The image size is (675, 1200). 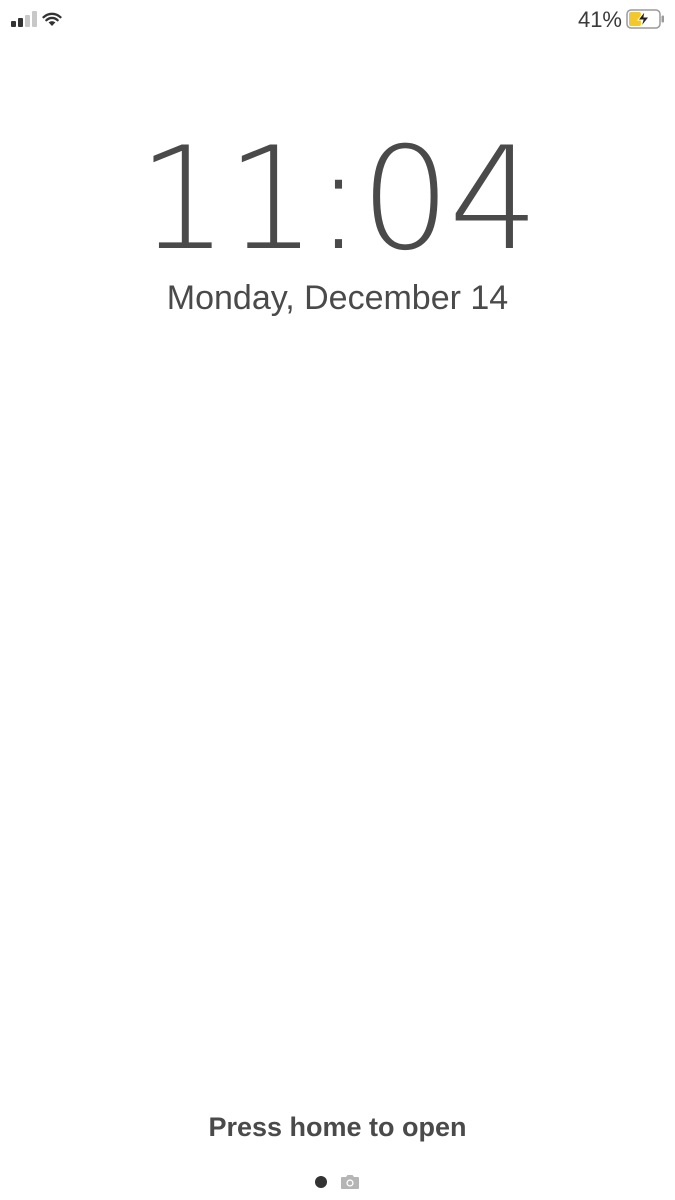 What do you see at coordinates (337, 1182) in the screenshot?
I see `page-indicator` at bounding box center [337, 1182].